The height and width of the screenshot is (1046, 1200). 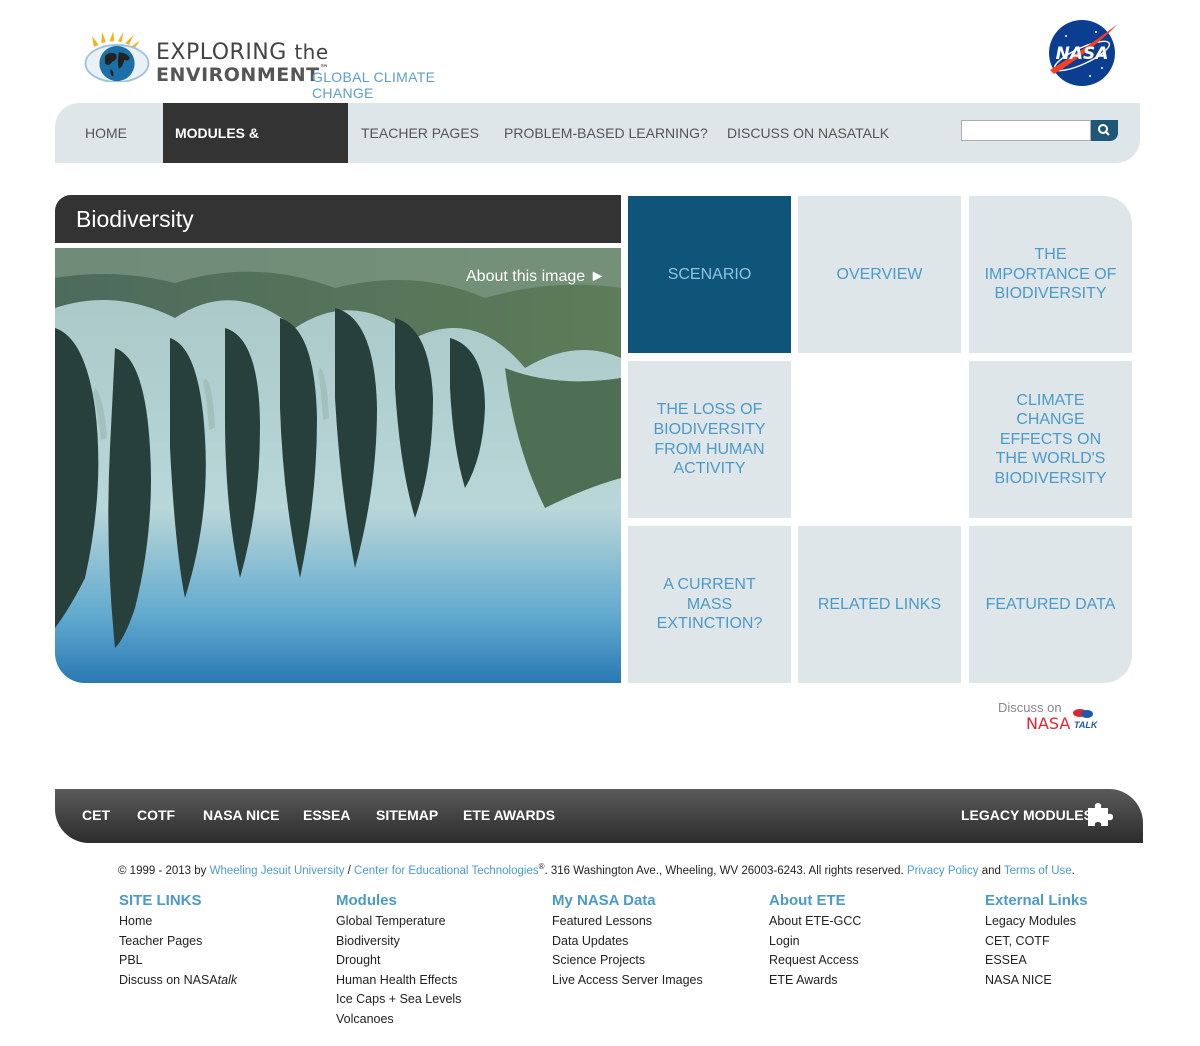 What do you see at coordinates (807, 900) in the screenshot?
I see `footer-col-heading: About ETE` at bounding box center [807, 900].